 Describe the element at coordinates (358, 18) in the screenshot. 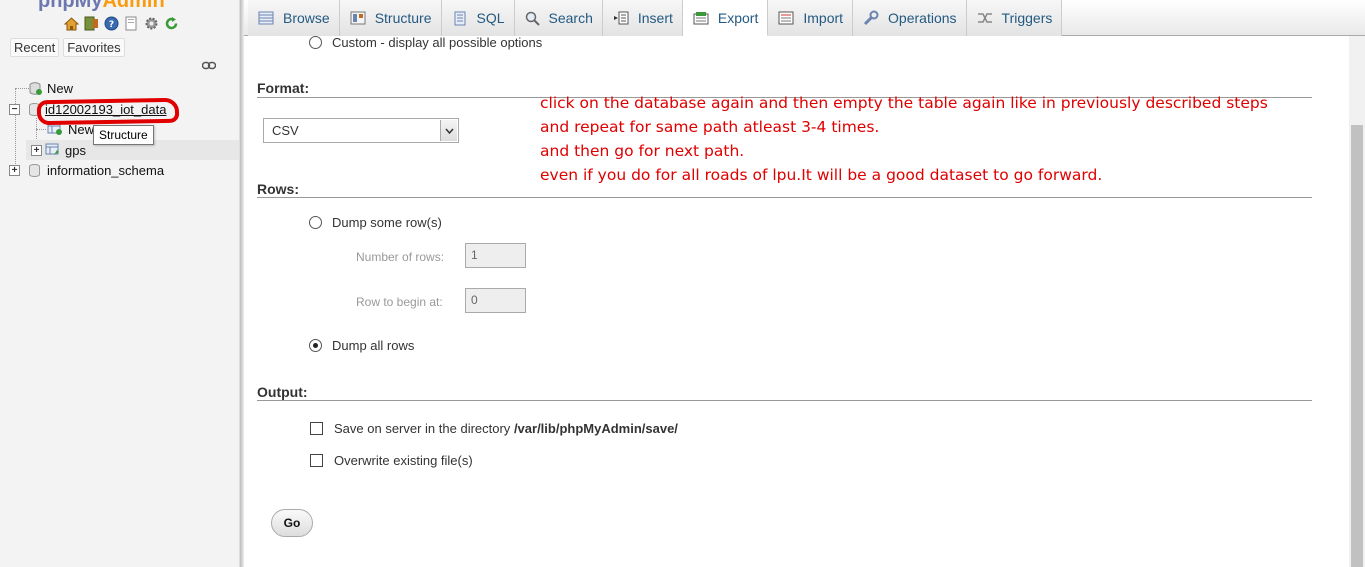

I see `structure-icon` at that location.